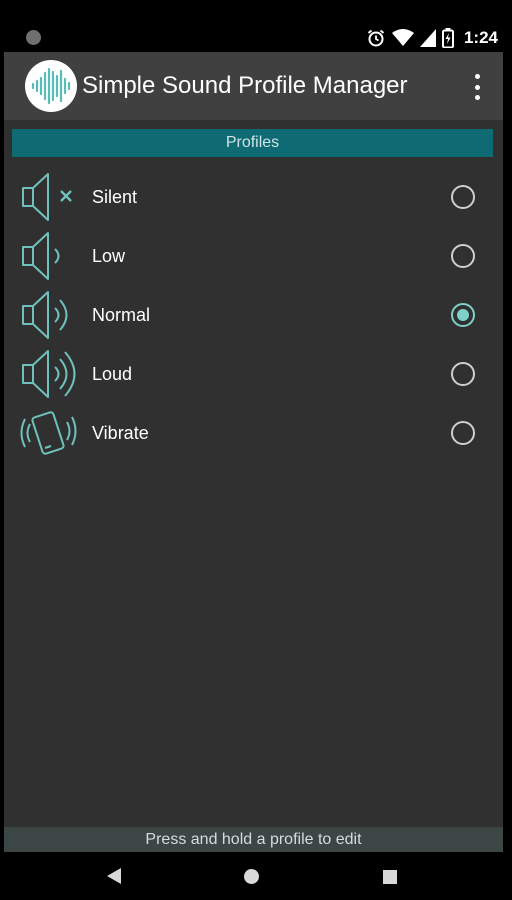 This screenshot has height=900, width=512. I want to click on profile-label-vibrate: Vibrate, so click(120, 433).